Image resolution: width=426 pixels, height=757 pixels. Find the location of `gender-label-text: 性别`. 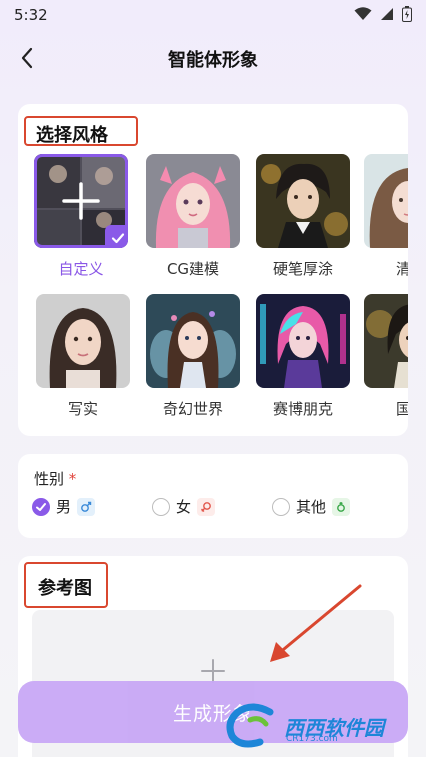

gender-label-text: 性别 is located at coordinates (49, 479).